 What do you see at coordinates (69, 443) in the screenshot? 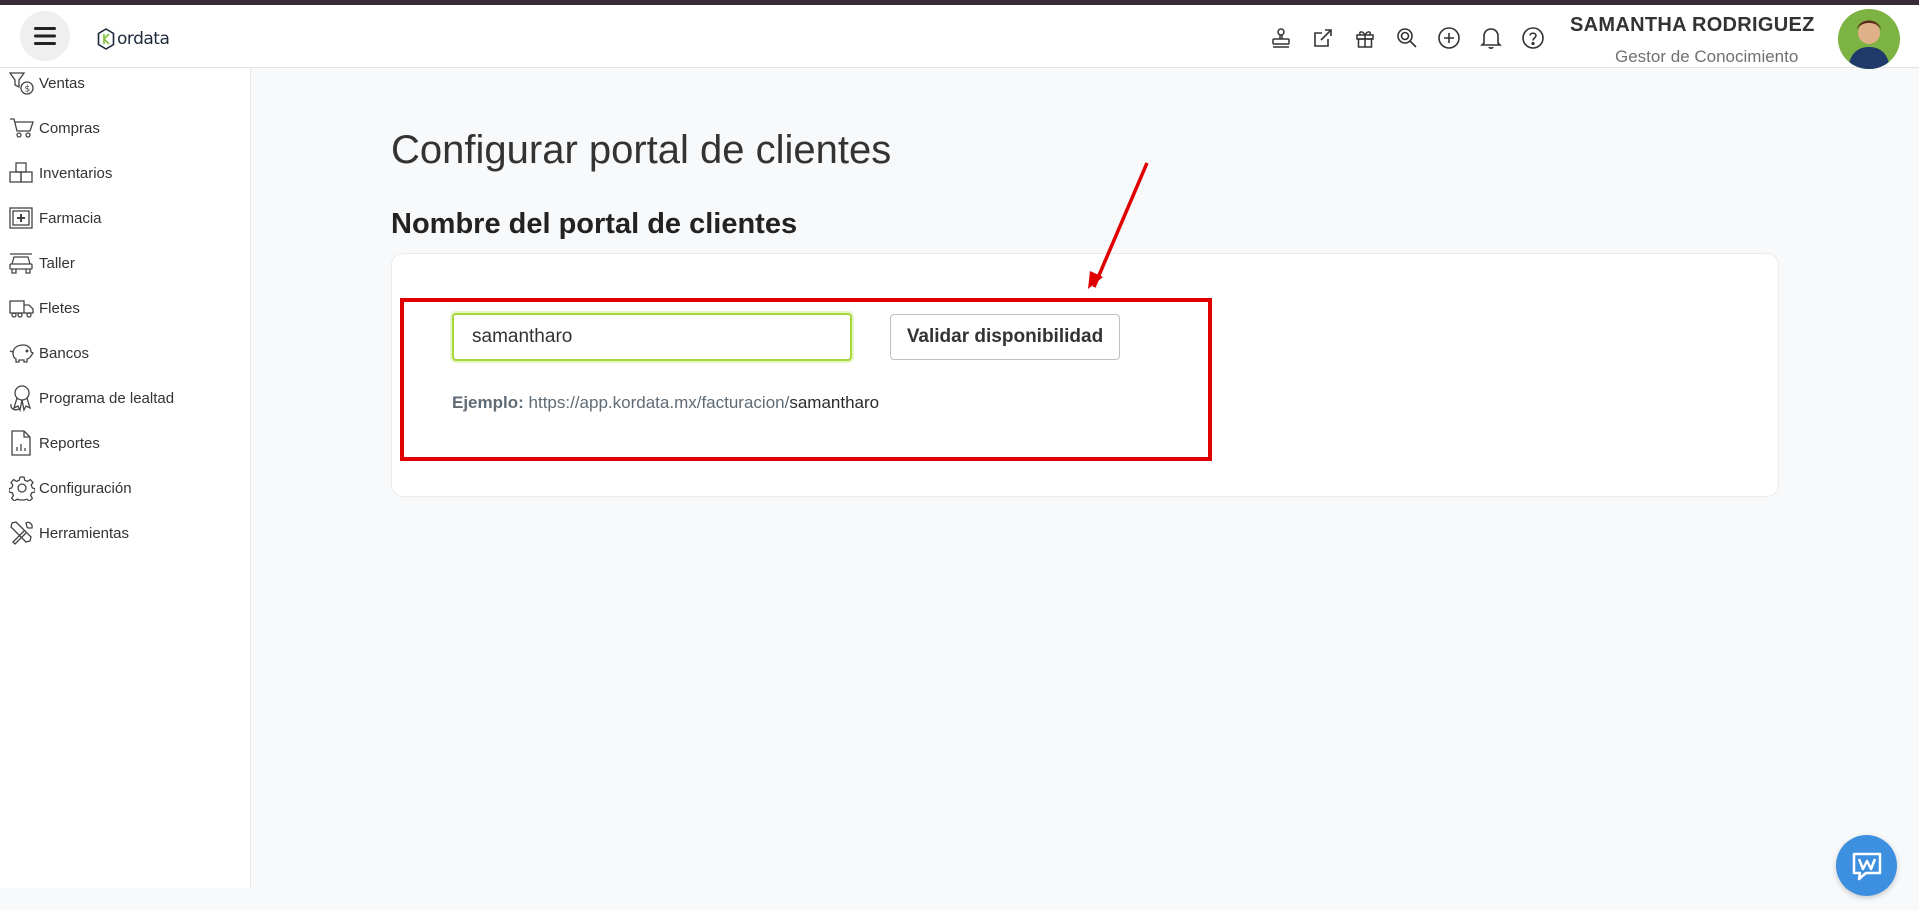
I see `sidebar-item-label: Reportes` at bounding box center [69, 443].